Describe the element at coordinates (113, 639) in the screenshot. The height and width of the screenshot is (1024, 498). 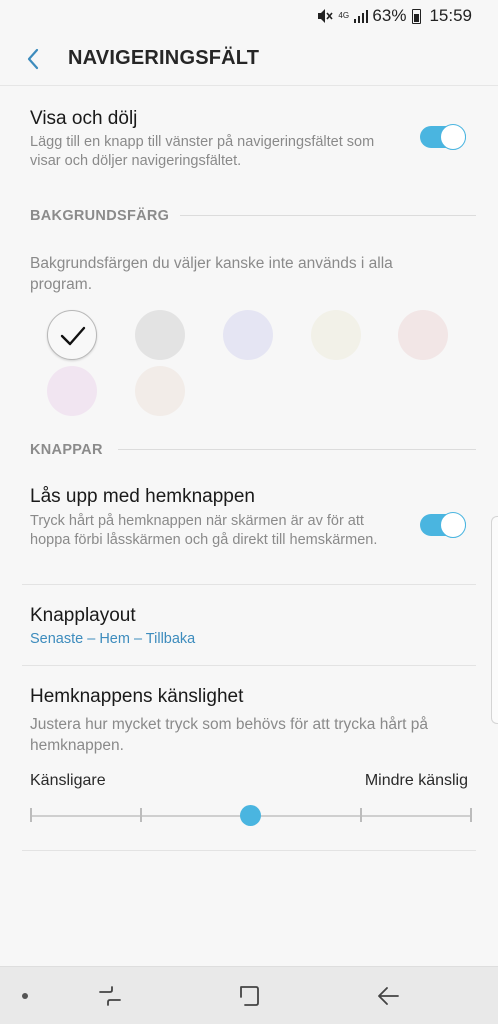
I see `button-layout-value: Senaste – Hem – Tillbaka` at that location.